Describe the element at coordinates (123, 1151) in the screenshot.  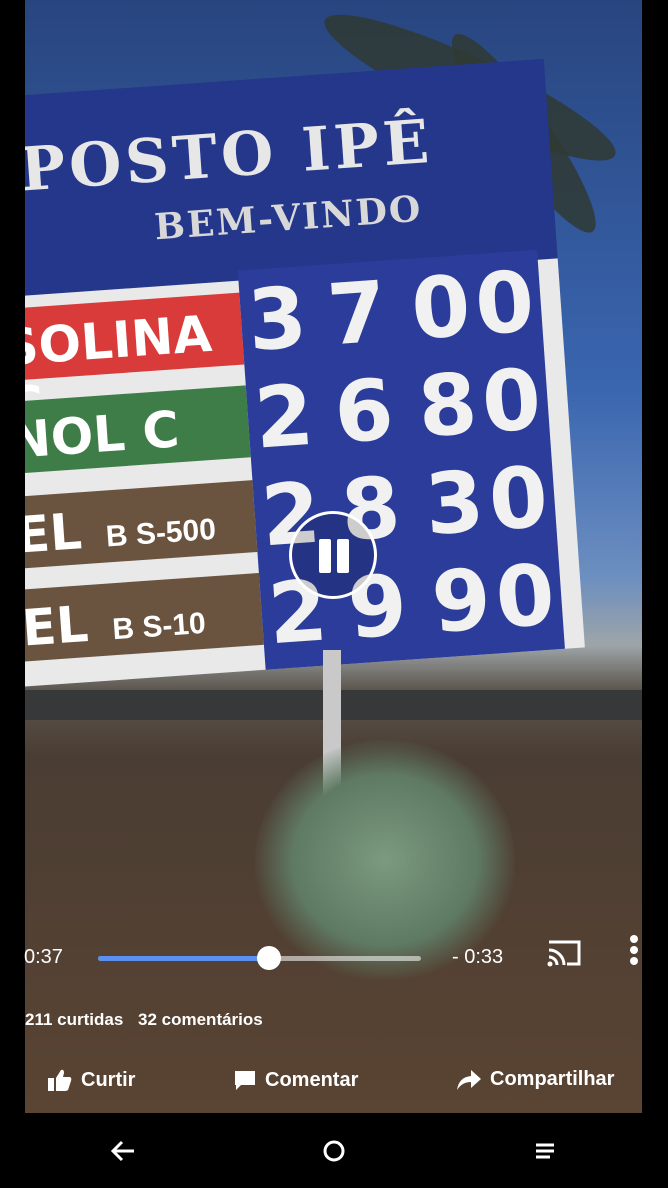
I see `back-icon` at that location.